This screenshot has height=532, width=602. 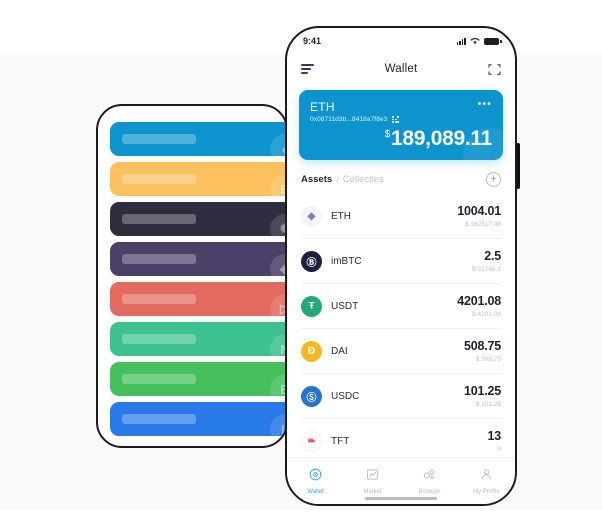 I want to click on page-title: Wallet, so click(x=401, y=69).